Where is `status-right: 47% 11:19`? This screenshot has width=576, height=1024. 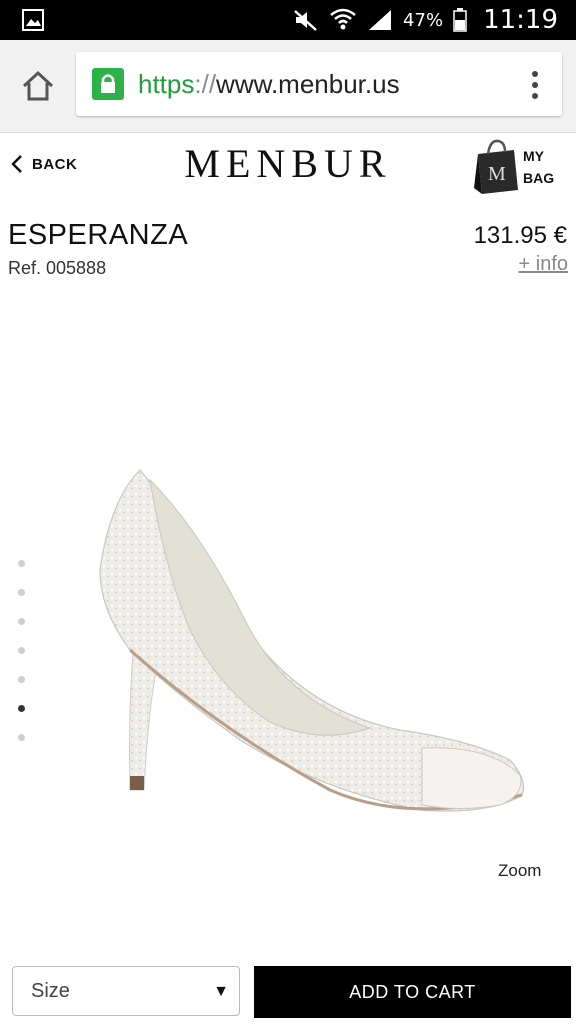
status-right: 47% 11:19 is located at coordinates (425, 20).